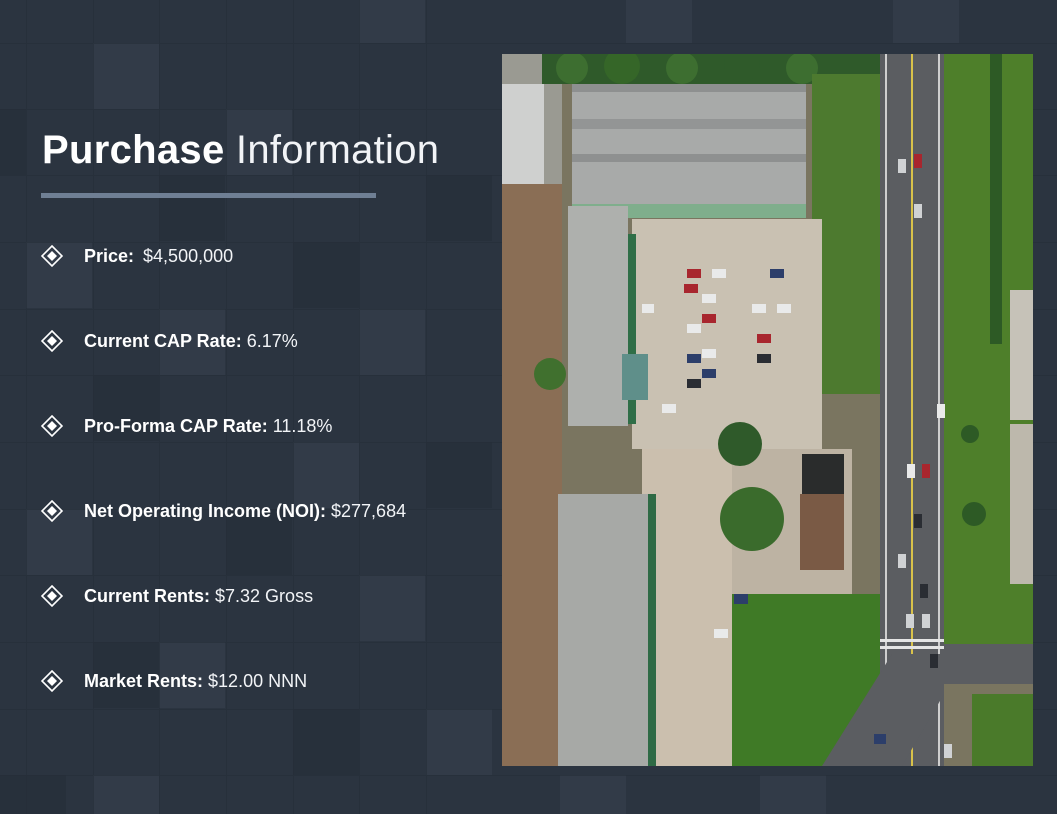  I want to click on list-item-market-rents: Market Rents: $12.00 NNN, so click(223, 681).